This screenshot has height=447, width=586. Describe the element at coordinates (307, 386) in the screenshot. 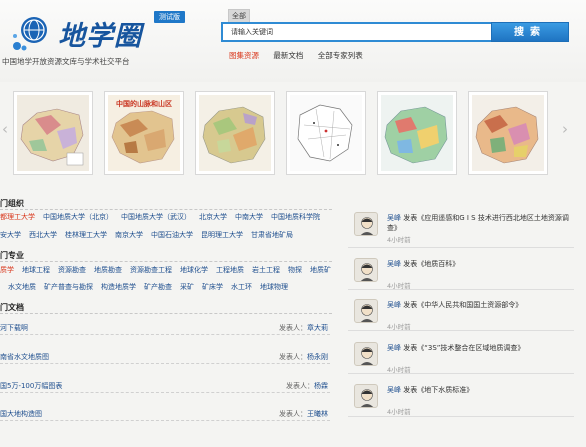

I see `doc-poster: 发表人：杨霖` at that location.